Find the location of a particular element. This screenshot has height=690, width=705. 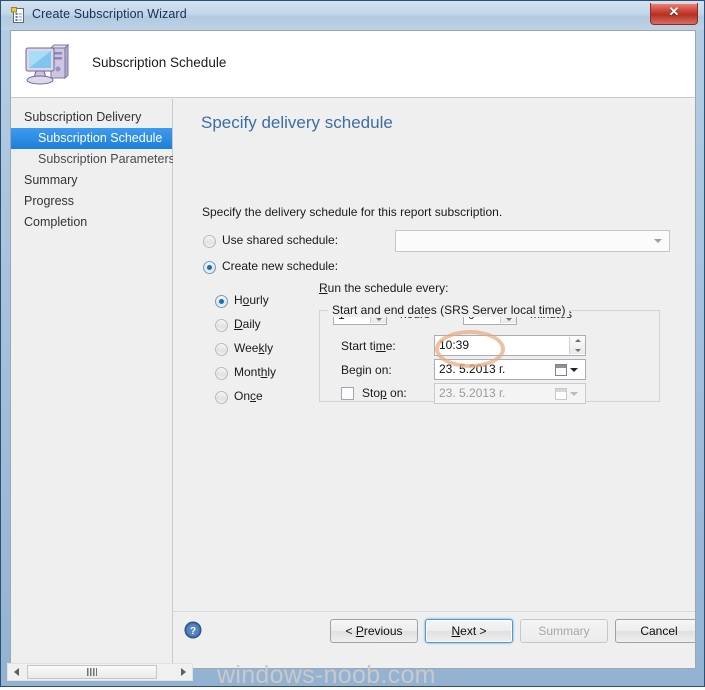

spinner-down-icon is located at coordinates (577, 350).